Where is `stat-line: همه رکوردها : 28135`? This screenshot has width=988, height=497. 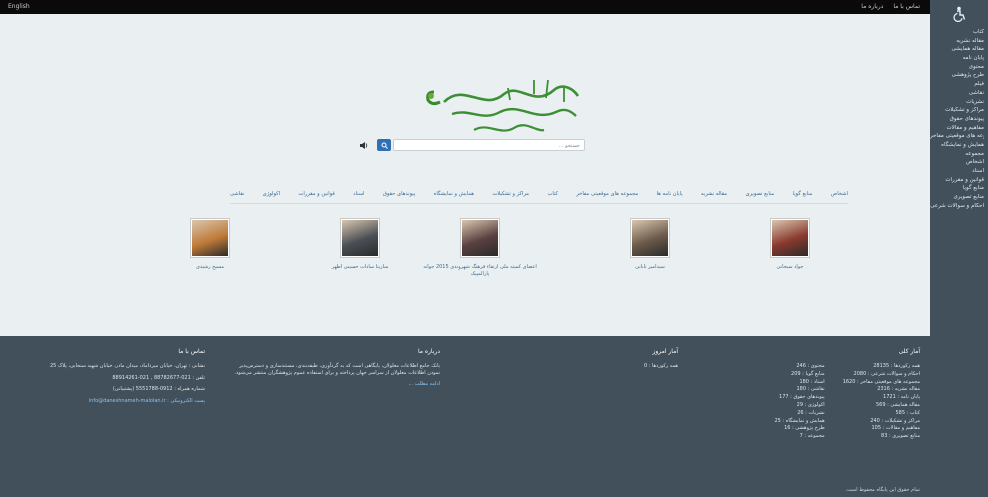 stat-line: همه رکوردها : 28135 is located at coordinates (881, 367).